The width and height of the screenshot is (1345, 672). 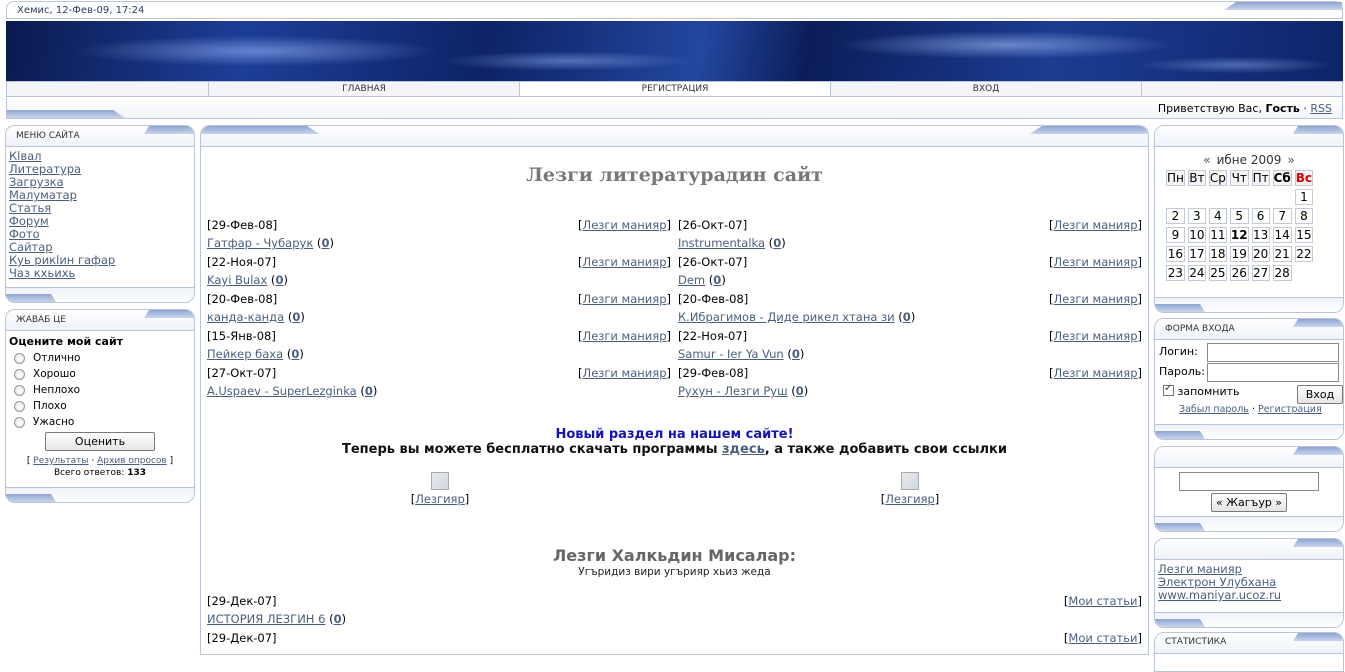 I want to click on entry-title-link: Kayi Bulax, so click(x=237, y=280).